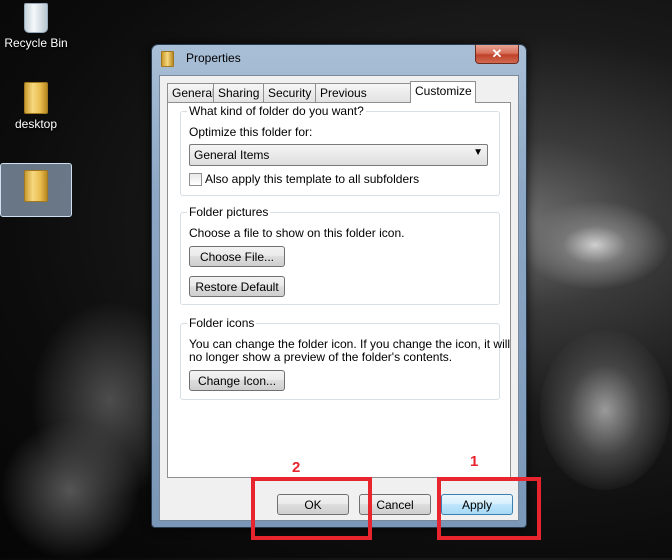 The width and height of the screenshot is (672, 560). I want to click on desktop-icon-label: desktop, so click(36, 124).